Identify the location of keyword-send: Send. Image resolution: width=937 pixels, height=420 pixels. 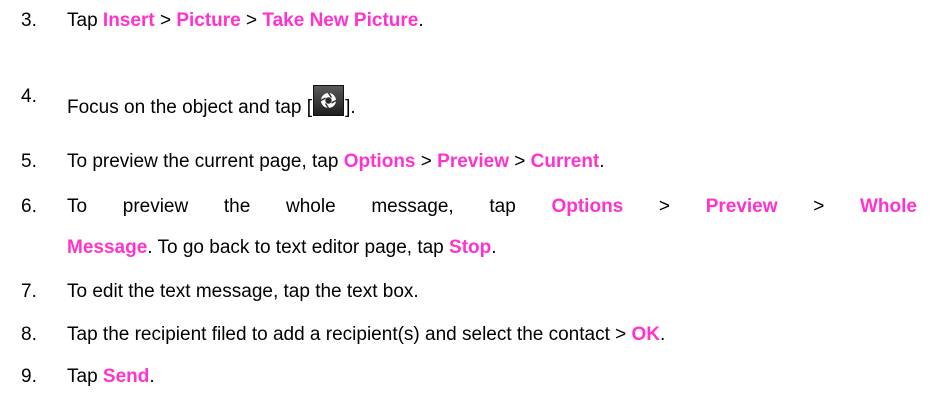
(126, 376).